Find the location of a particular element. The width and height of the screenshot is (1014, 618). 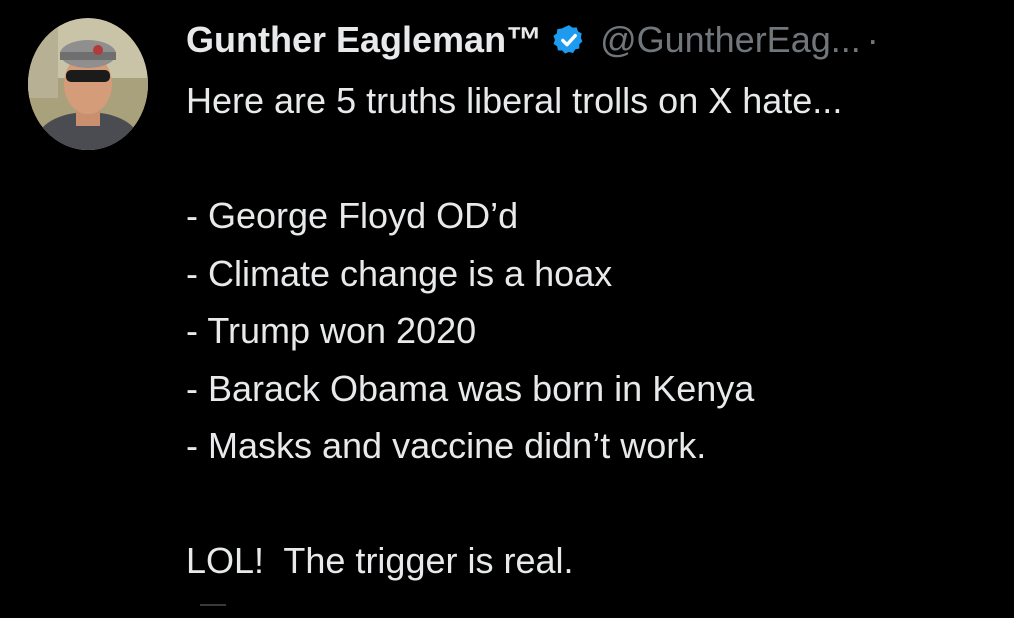

list-item: - Barack Obama was born in Kenya is located at coordinates (470, 388).